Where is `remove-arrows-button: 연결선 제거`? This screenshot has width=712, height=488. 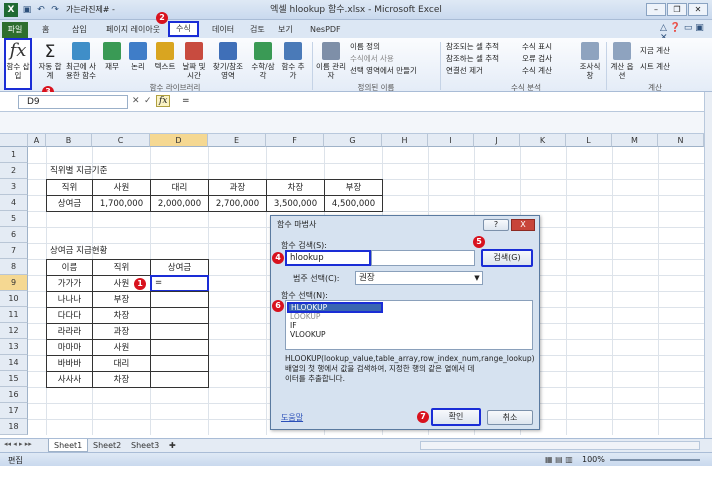 remove-arrows-button: 연결선 제거 is located at coordinates (464, 71).